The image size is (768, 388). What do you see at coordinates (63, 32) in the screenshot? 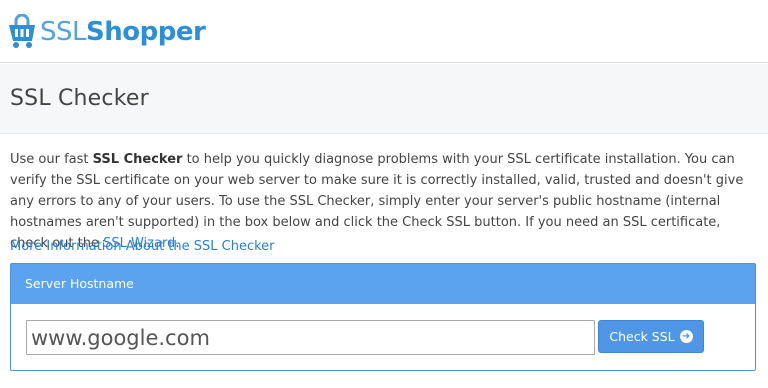
I see `logo-text-ssl: SSL` at bounding box center [63, 32].